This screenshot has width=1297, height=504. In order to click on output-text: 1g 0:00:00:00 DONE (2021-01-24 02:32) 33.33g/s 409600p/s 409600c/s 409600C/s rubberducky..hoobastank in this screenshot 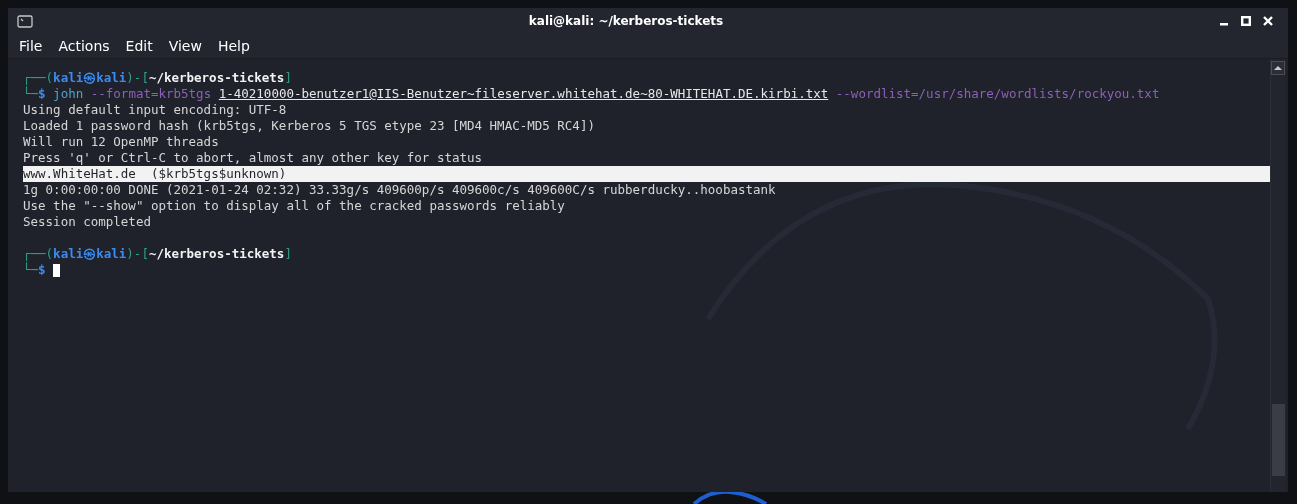, I will do `click(399, 190)`.